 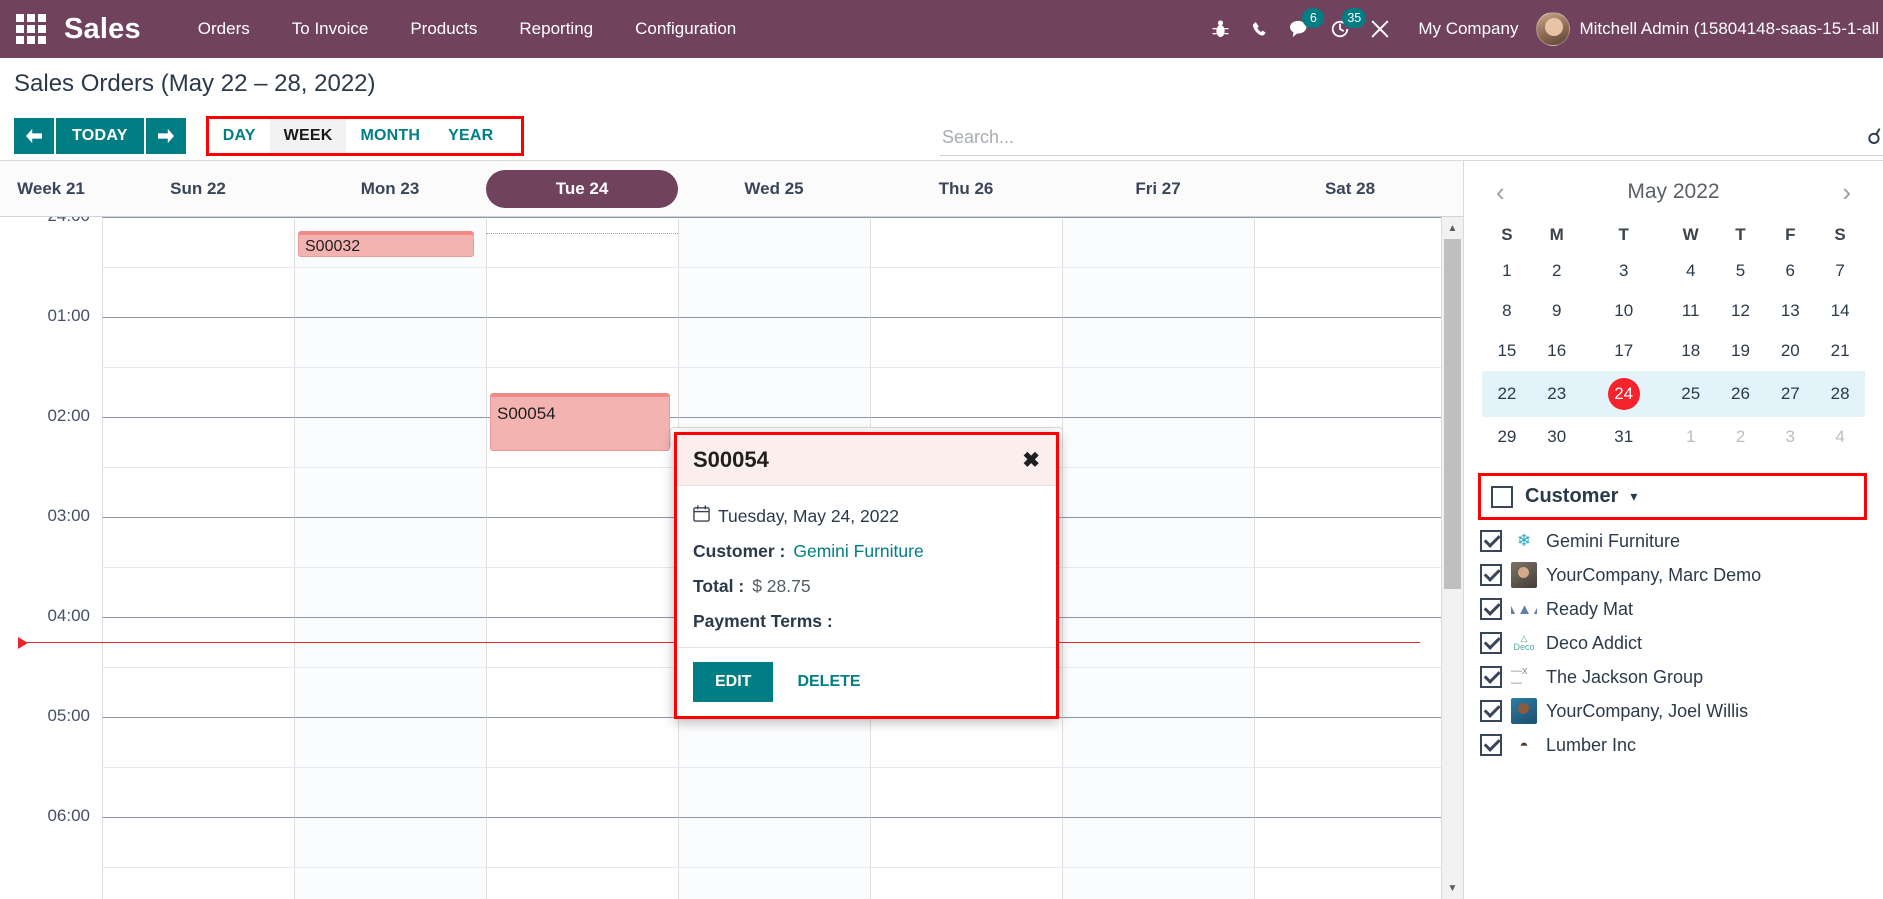 I want to click on list-item: —x— The Jackson Group, so click(x=1673, y=677).